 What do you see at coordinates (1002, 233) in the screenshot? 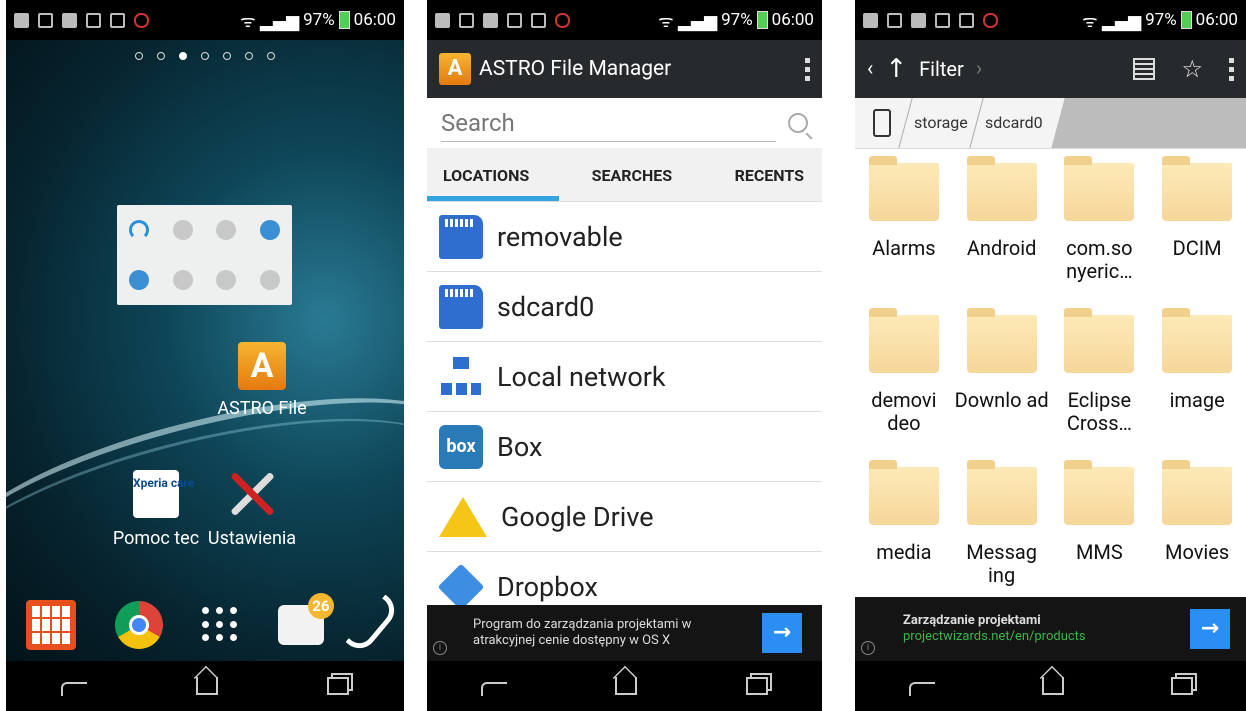
I see `folder-item: Android` at bounding box center [1002, 233].